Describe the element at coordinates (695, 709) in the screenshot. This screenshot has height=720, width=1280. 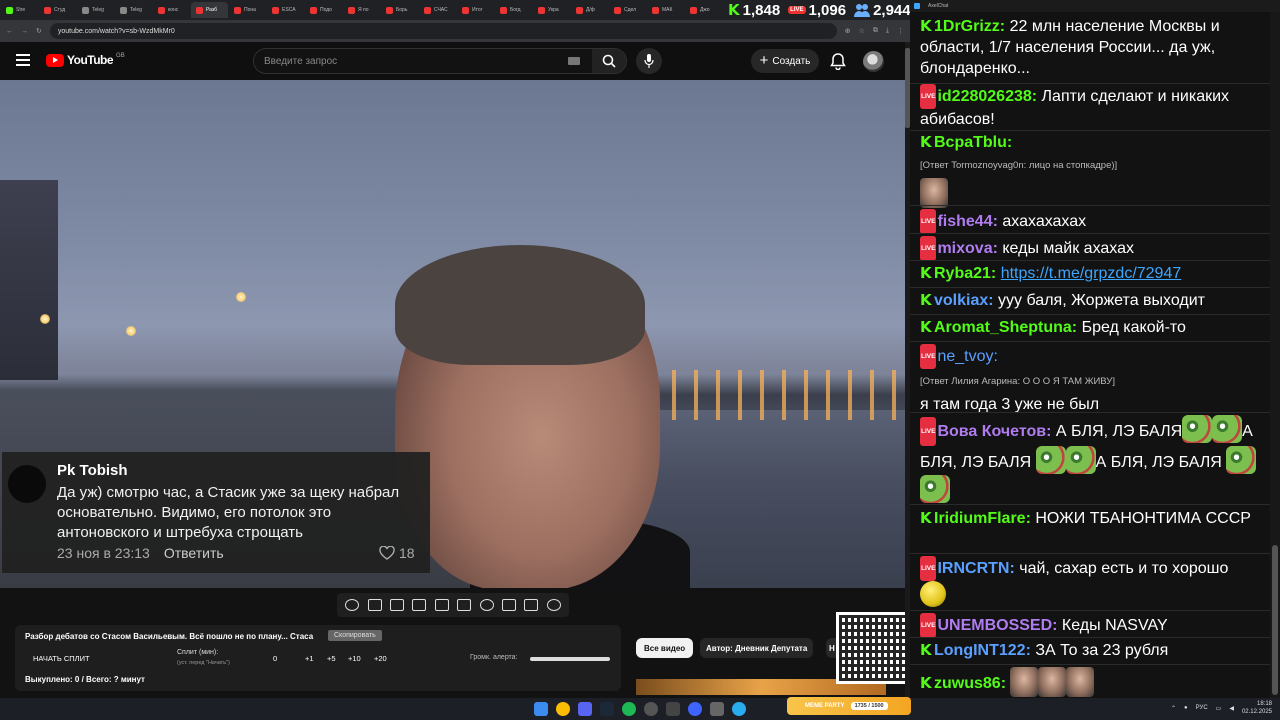
I see `player-icon` at that location.